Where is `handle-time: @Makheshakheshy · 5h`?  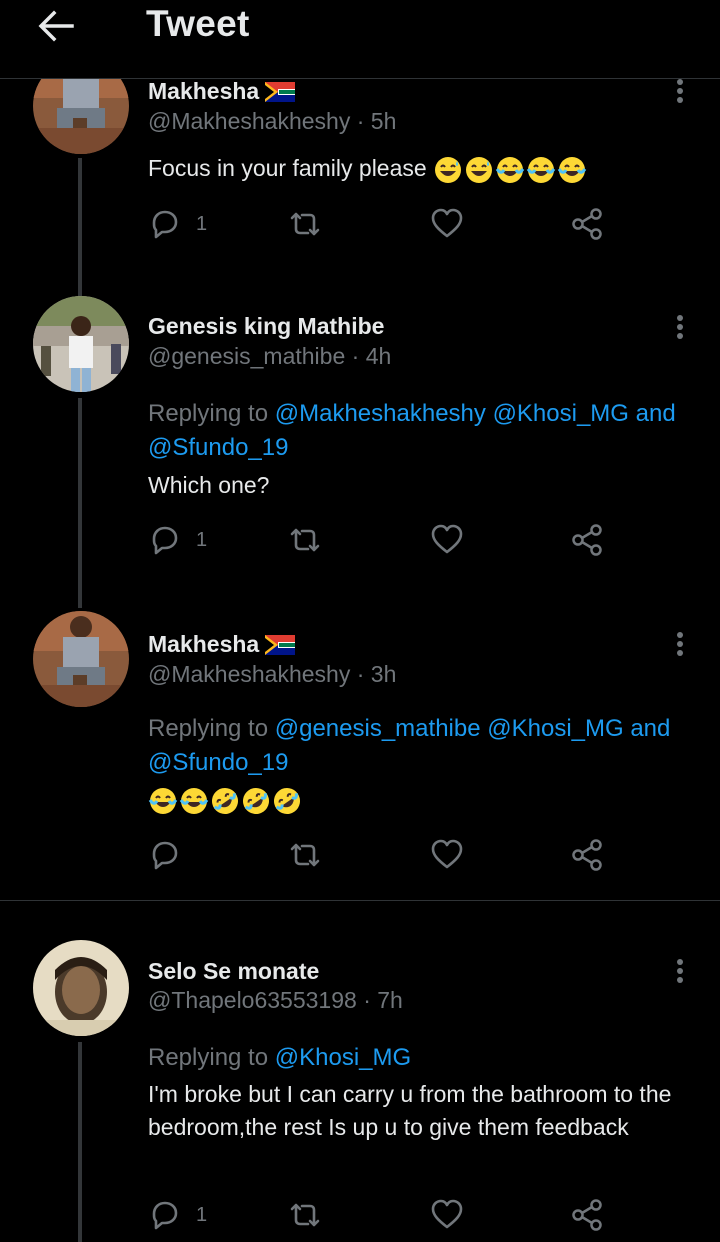 handle-time: @Makheshakheshy · 5h is located at coordinates (272, 121).